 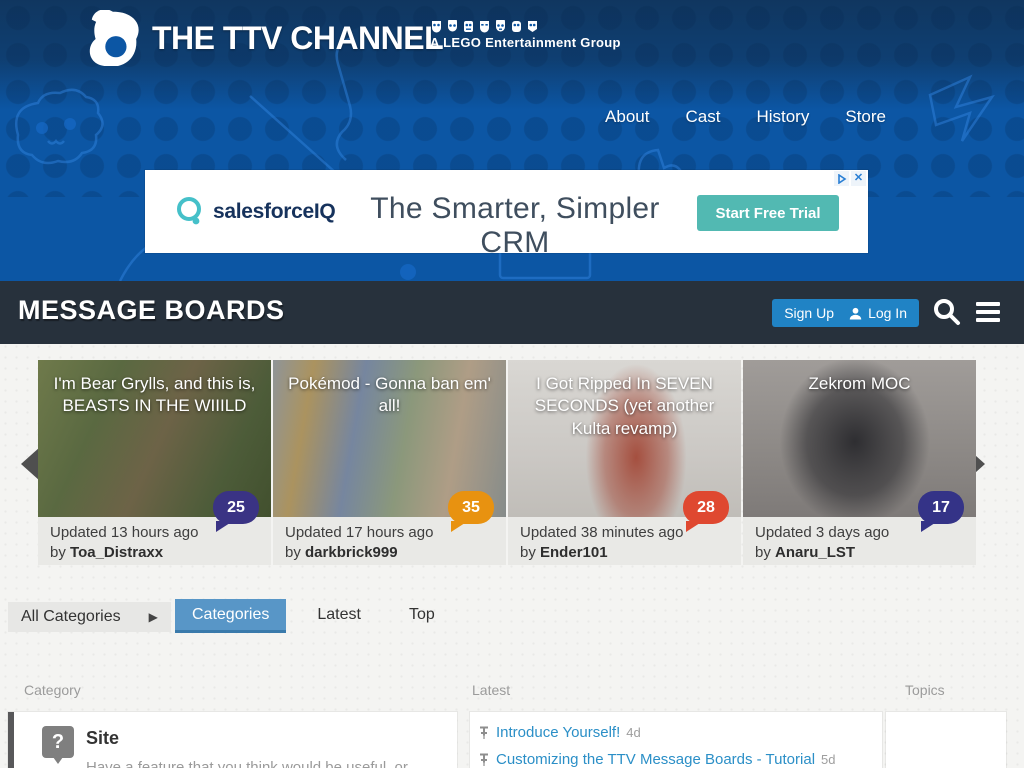 What do you see at coordinates (828, 759) in the screenshot?
I see `topic-age: 5d` at bounding box center [828, 759].